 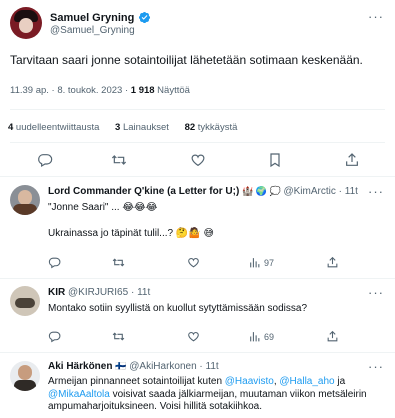 What do you see at coordinates (261, 191) in the screenshot?
I see `author-emoji: 🏰 🌍 💭` at bounding box center [261, 191].